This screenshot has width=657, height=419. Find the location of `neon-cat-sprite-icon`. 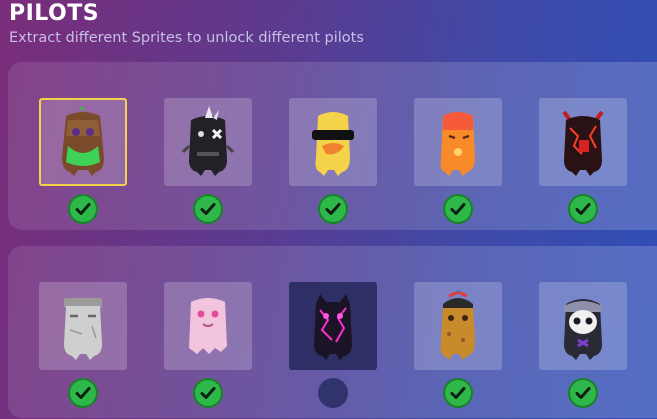

neon-cat-sprite-icon is located at coordinates (333, 327).